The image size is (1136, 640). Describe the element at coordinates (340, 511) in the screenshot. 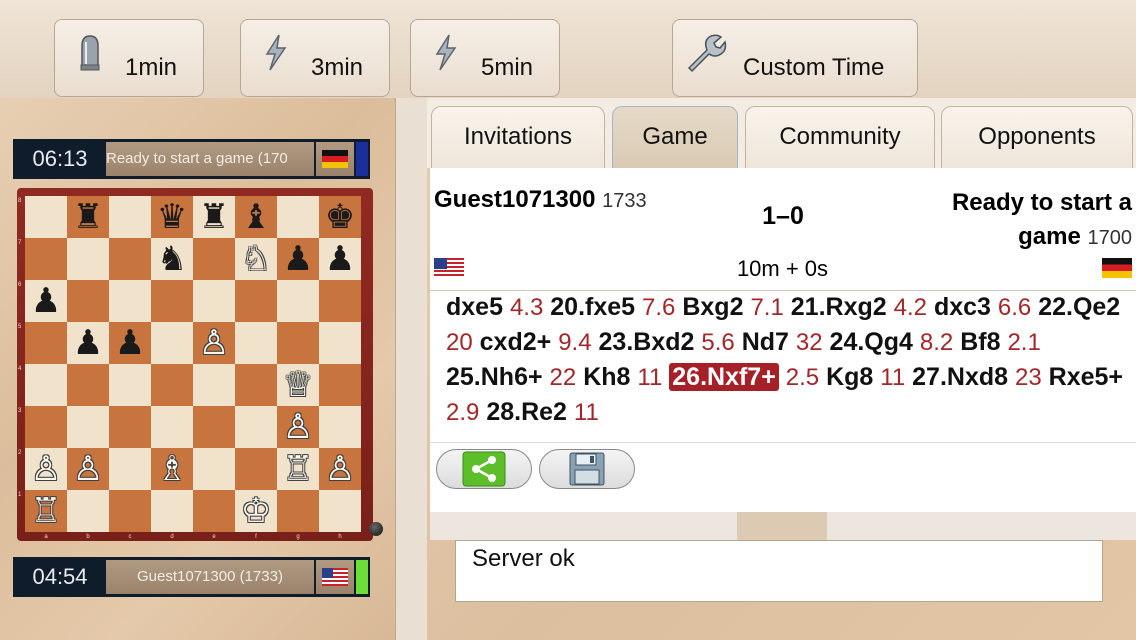

I see `board-square-h1` at that location.